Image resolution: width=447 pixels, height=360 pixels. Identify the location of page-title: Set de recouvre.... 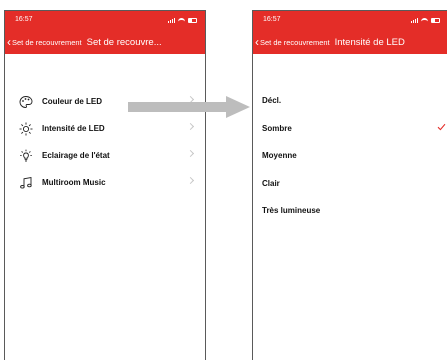
(124, 42).